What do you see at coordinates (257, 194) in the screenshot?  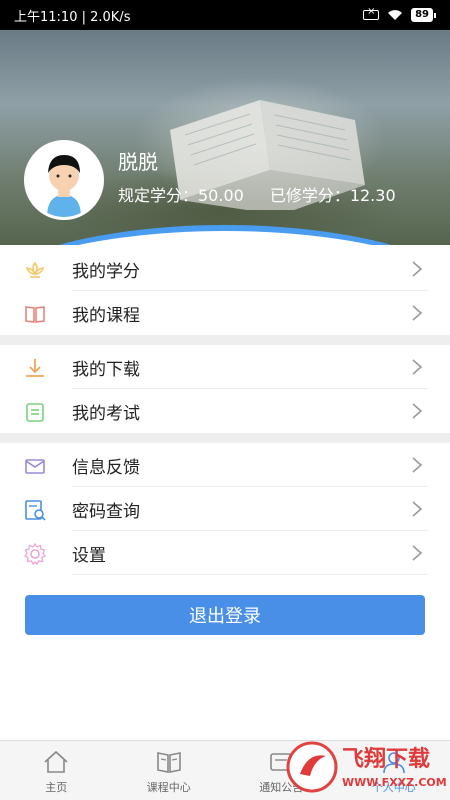 I see `credits-row: 规定学分：50.00 已修学分：12.30` at bounding box center [257, 194].